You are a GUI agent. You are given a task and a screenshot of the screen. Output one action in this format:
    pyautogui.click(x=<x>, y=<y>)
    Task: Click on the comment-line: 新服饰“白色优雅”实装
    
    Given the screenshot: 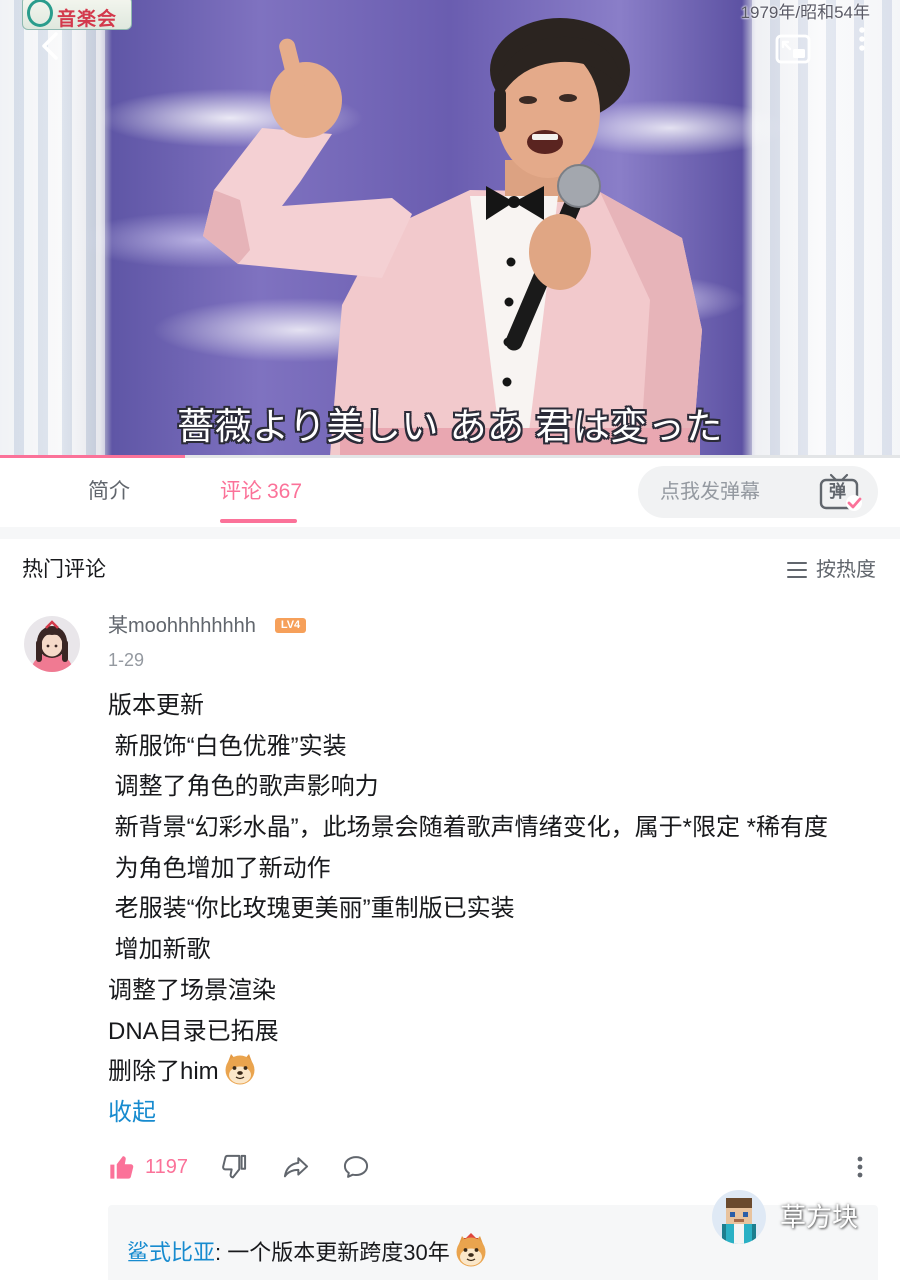 What is the action you would take?
    pyautogui.click(x=227, y=746)
    